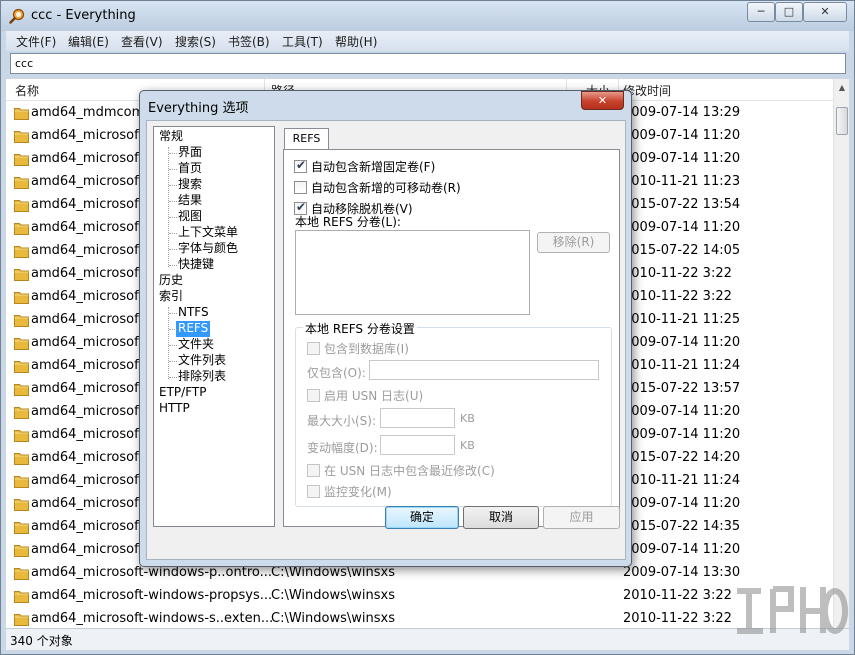 This screenshot has height=655, width=855. I want to click on menu-file: 文件(F), so click(36, 41).